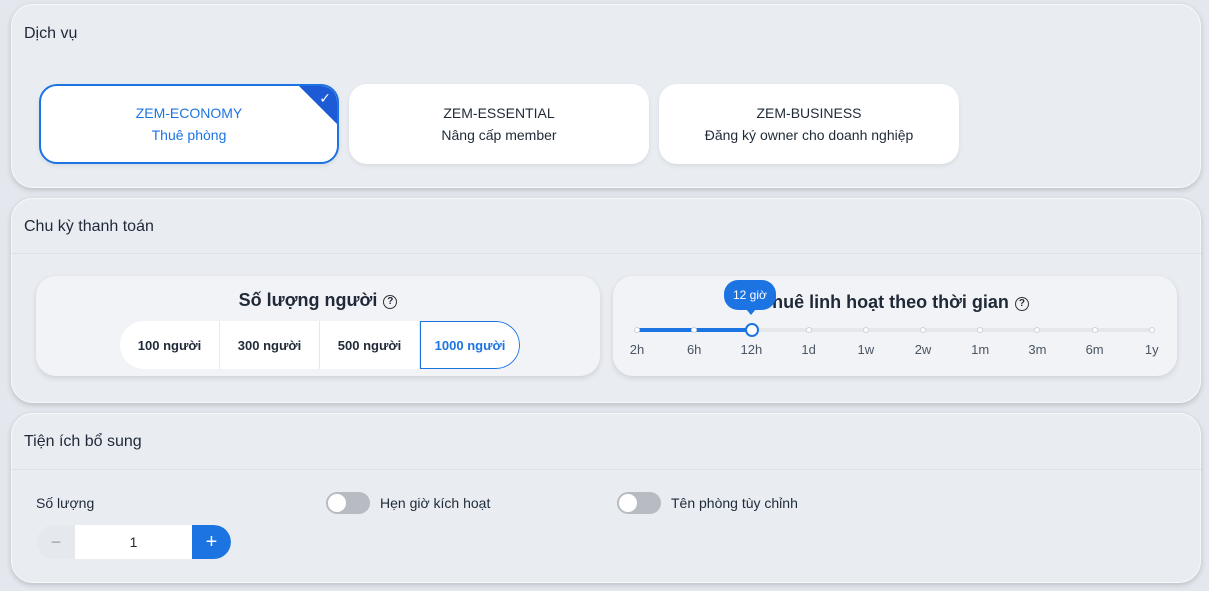  I want to click on slider-tick-label: 3m, so click(1037, 349).